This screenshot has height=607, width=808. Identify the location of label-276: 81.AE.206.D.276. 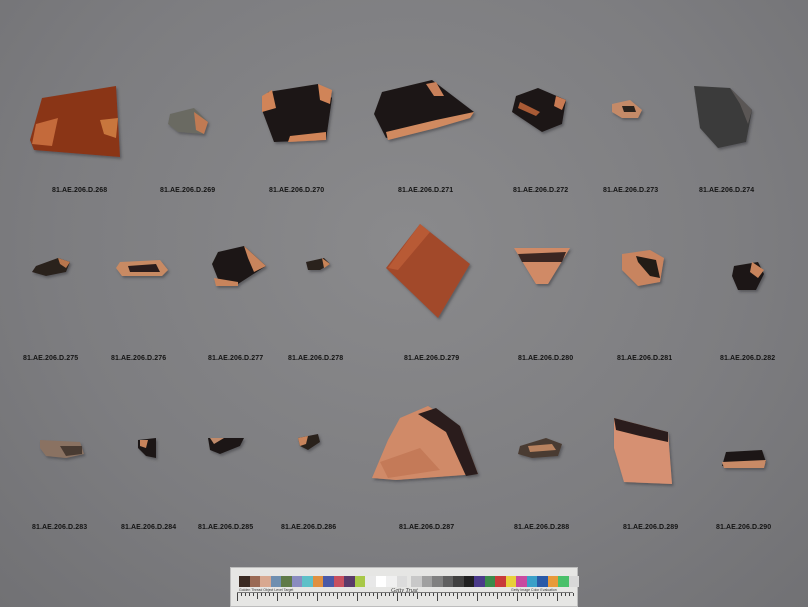
(139, 358).